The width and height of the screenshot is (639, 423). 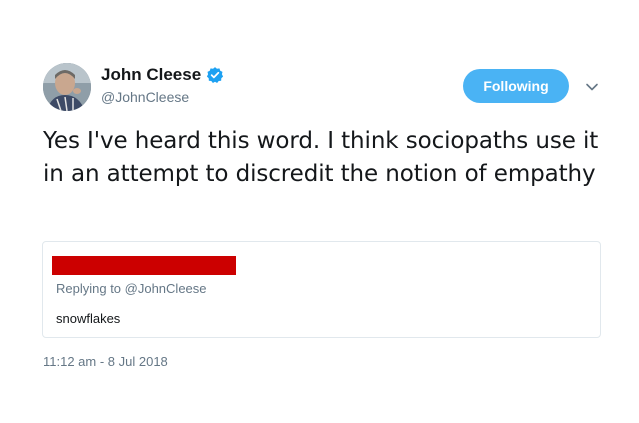 I want to click on display-name: John Cleese, so click(x=151, y=75).